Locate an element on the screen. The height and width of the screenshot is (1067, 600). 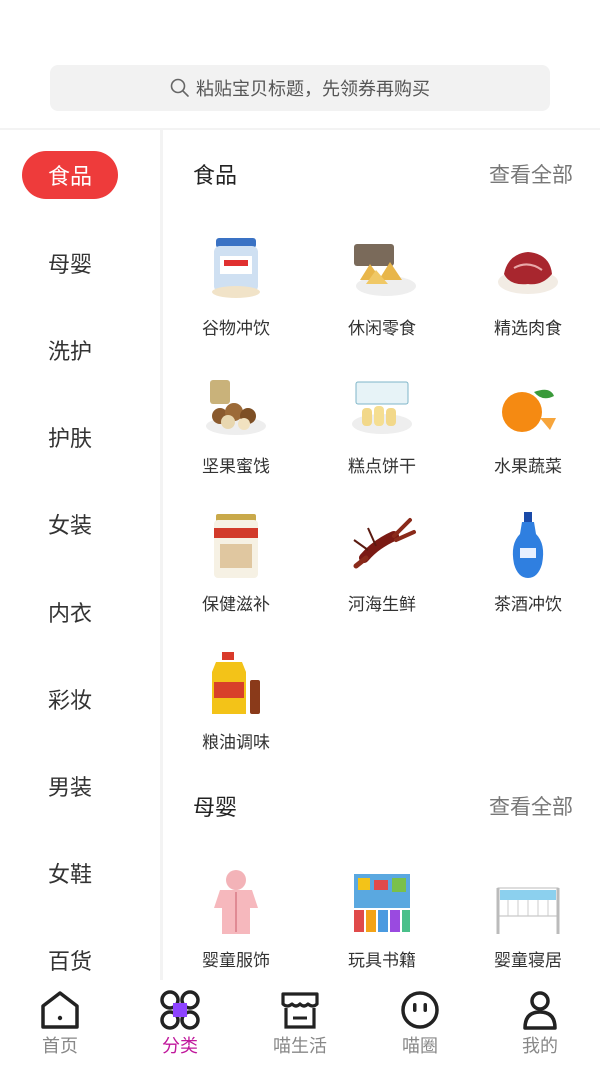
sidebar-item-food: 食品 is located at coordinates (70, 175).